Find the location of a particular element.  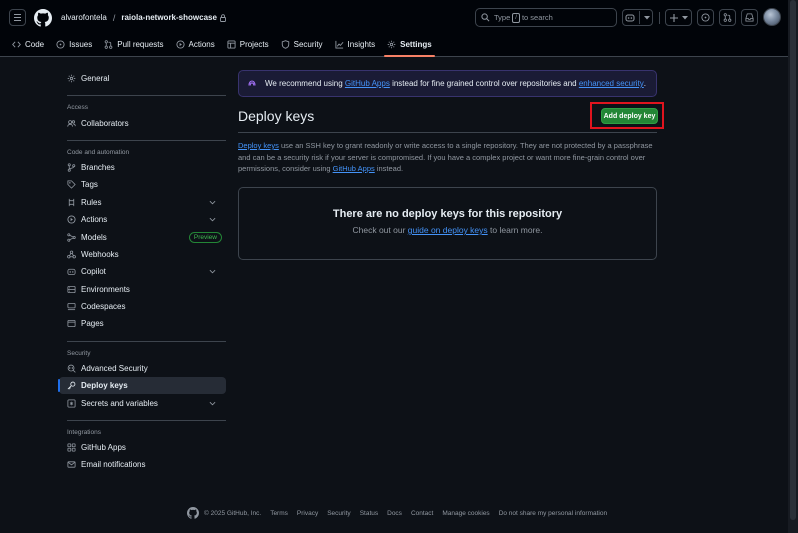

search-shortcut: / is located at coordinates (516, 17).